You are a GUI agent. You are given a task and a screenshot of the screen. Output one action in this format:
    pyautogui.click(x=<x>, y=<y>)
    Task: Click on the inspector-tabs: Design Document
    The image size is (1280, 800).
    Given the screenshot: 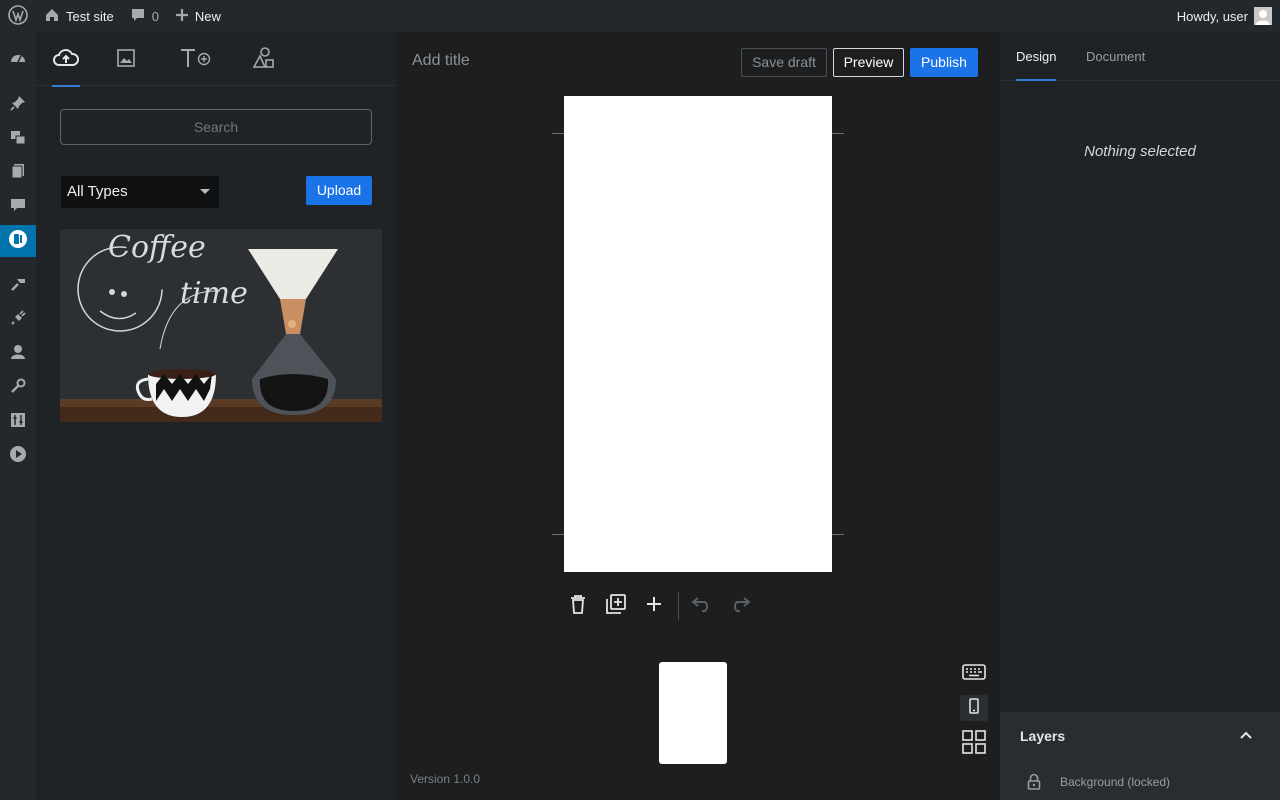 What is the action you would take?
    pyautogui.click(x=1140, y=56)
    